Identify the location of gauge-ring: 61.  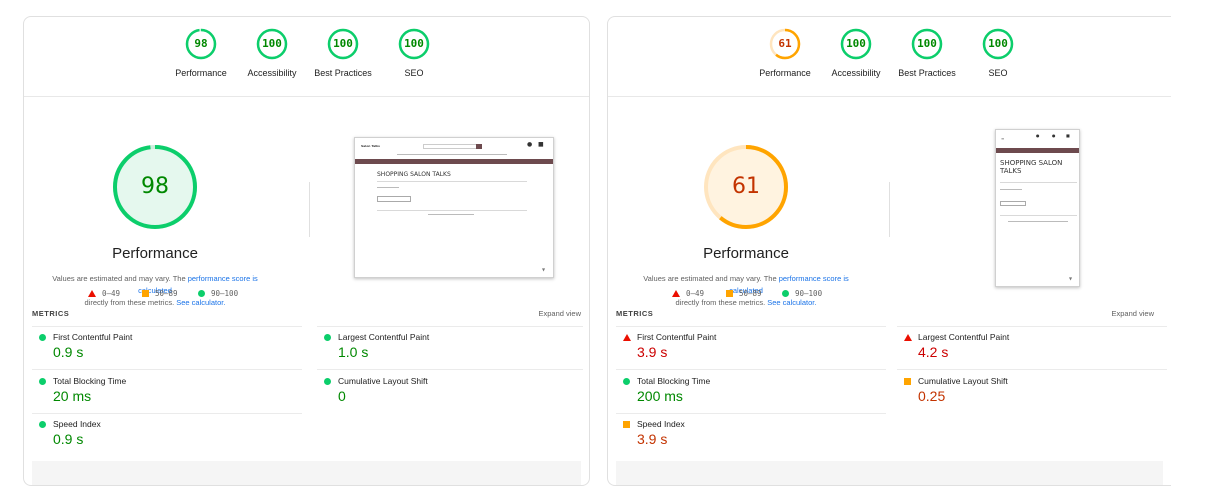
(785, 44).